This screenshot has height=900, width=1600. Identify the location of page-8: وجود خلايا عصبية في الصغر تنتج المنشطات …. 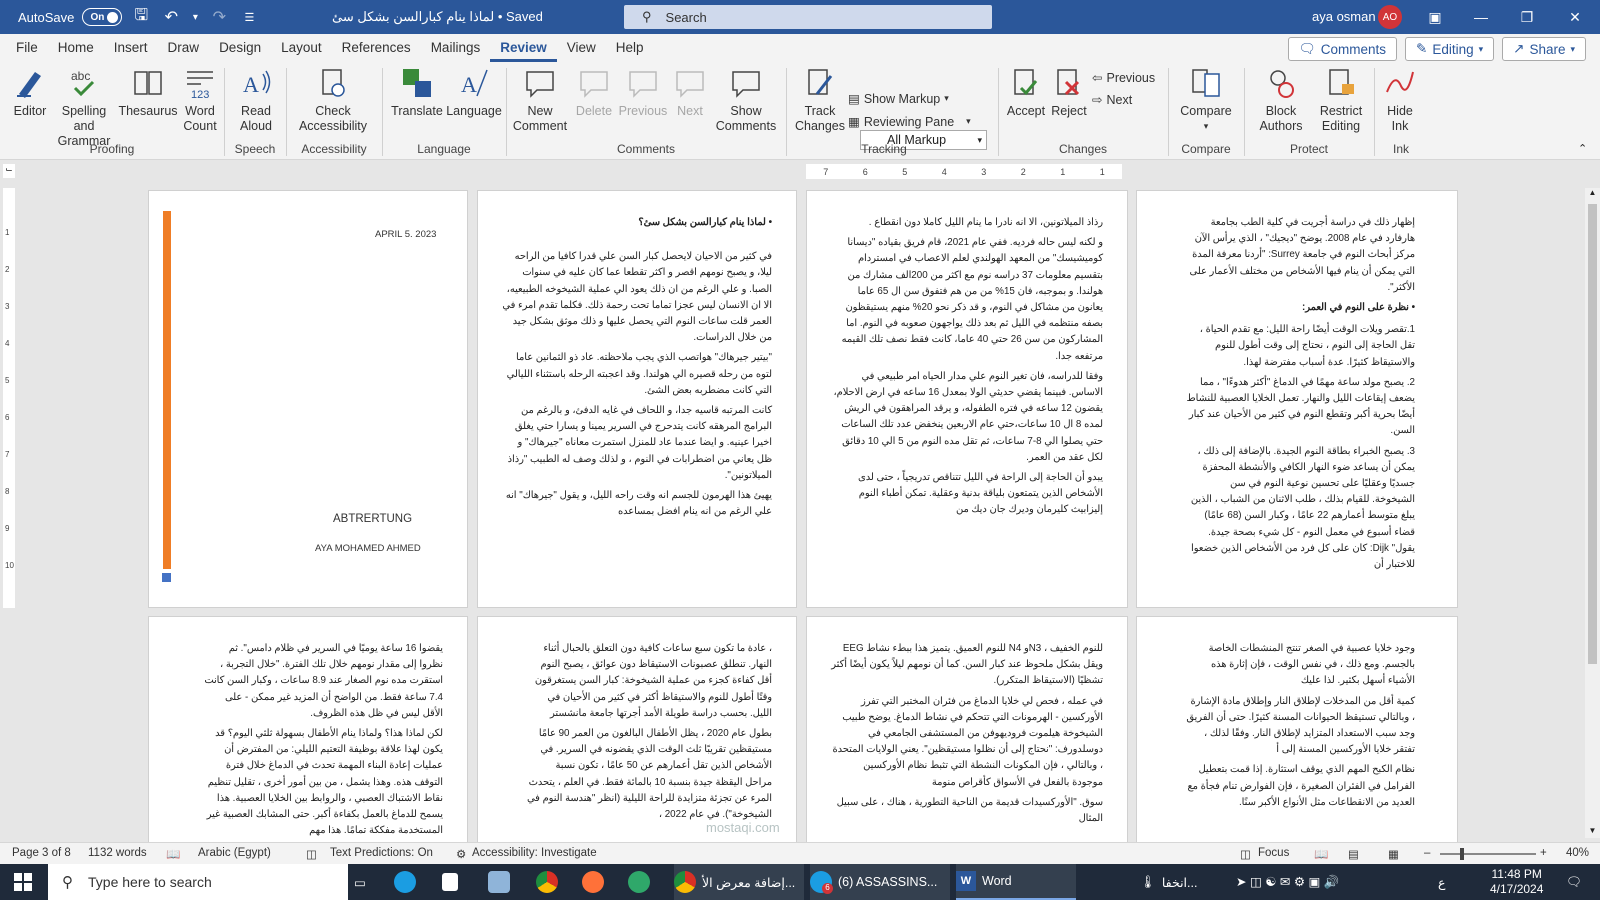
(1297, 731).